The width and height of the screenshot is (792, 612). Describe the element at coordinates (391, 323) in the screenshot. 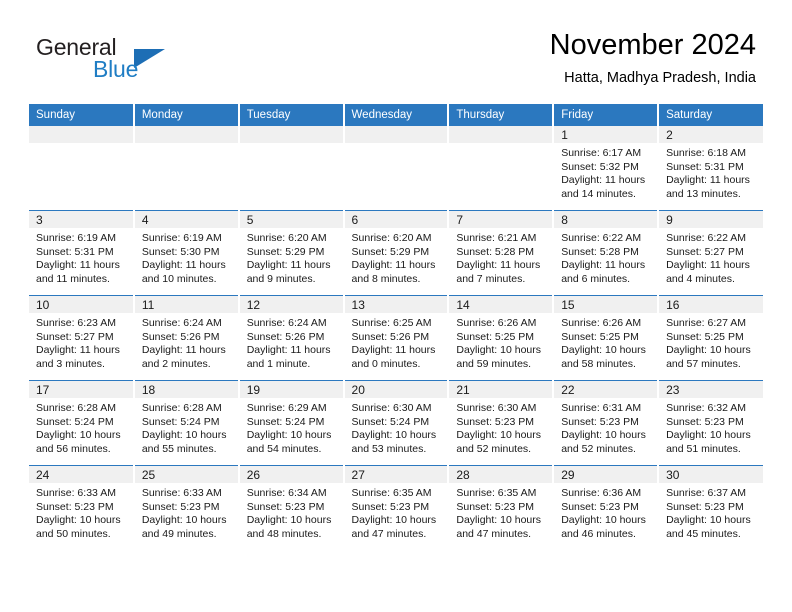

I see `sunrise-text: Sunrise: 6:25 AM` at that location.